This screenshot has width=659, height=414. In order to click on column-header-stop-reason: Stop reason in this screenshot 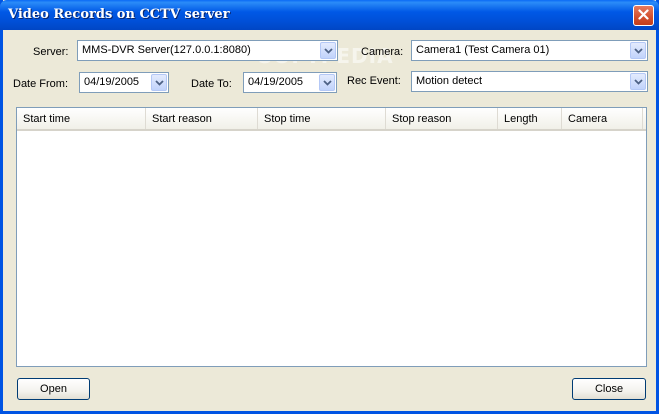, I will do `click(442, 118)`.